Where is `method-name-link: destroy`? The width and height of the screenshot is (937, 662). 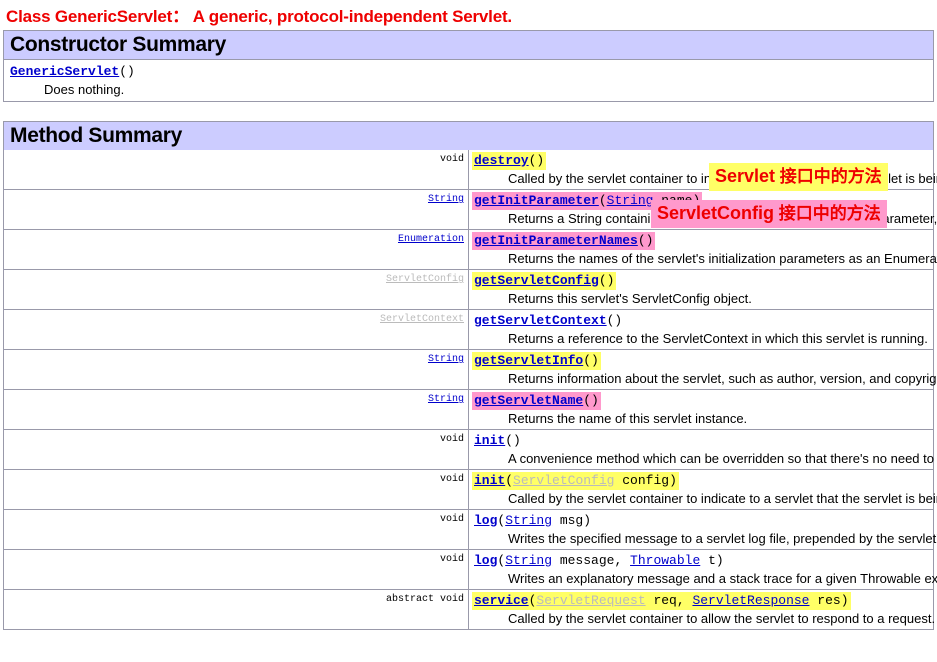
method-name-link: destroy is located at coordinates (501, 160).